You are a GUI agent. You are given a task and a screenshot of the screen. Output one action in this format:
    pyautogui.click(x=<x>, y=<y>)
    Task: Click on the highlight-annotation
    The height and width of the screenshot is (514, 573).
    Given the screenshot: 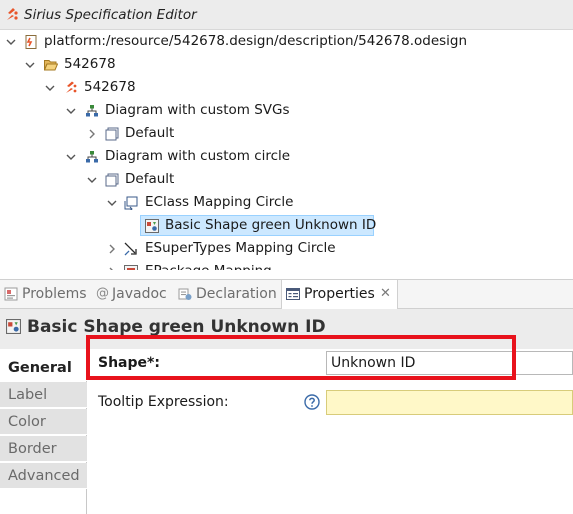 What is the action you would take?
    pyautogui.click(x=301, y=357)
    